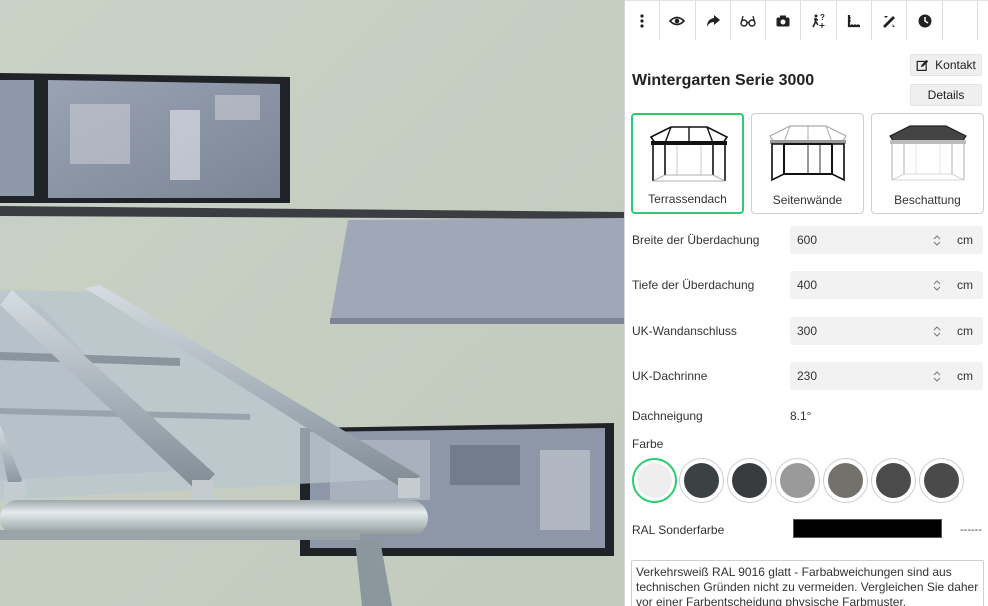  I want to click on module-card-seitenwaende: Seitenwände, so click(807, 163).